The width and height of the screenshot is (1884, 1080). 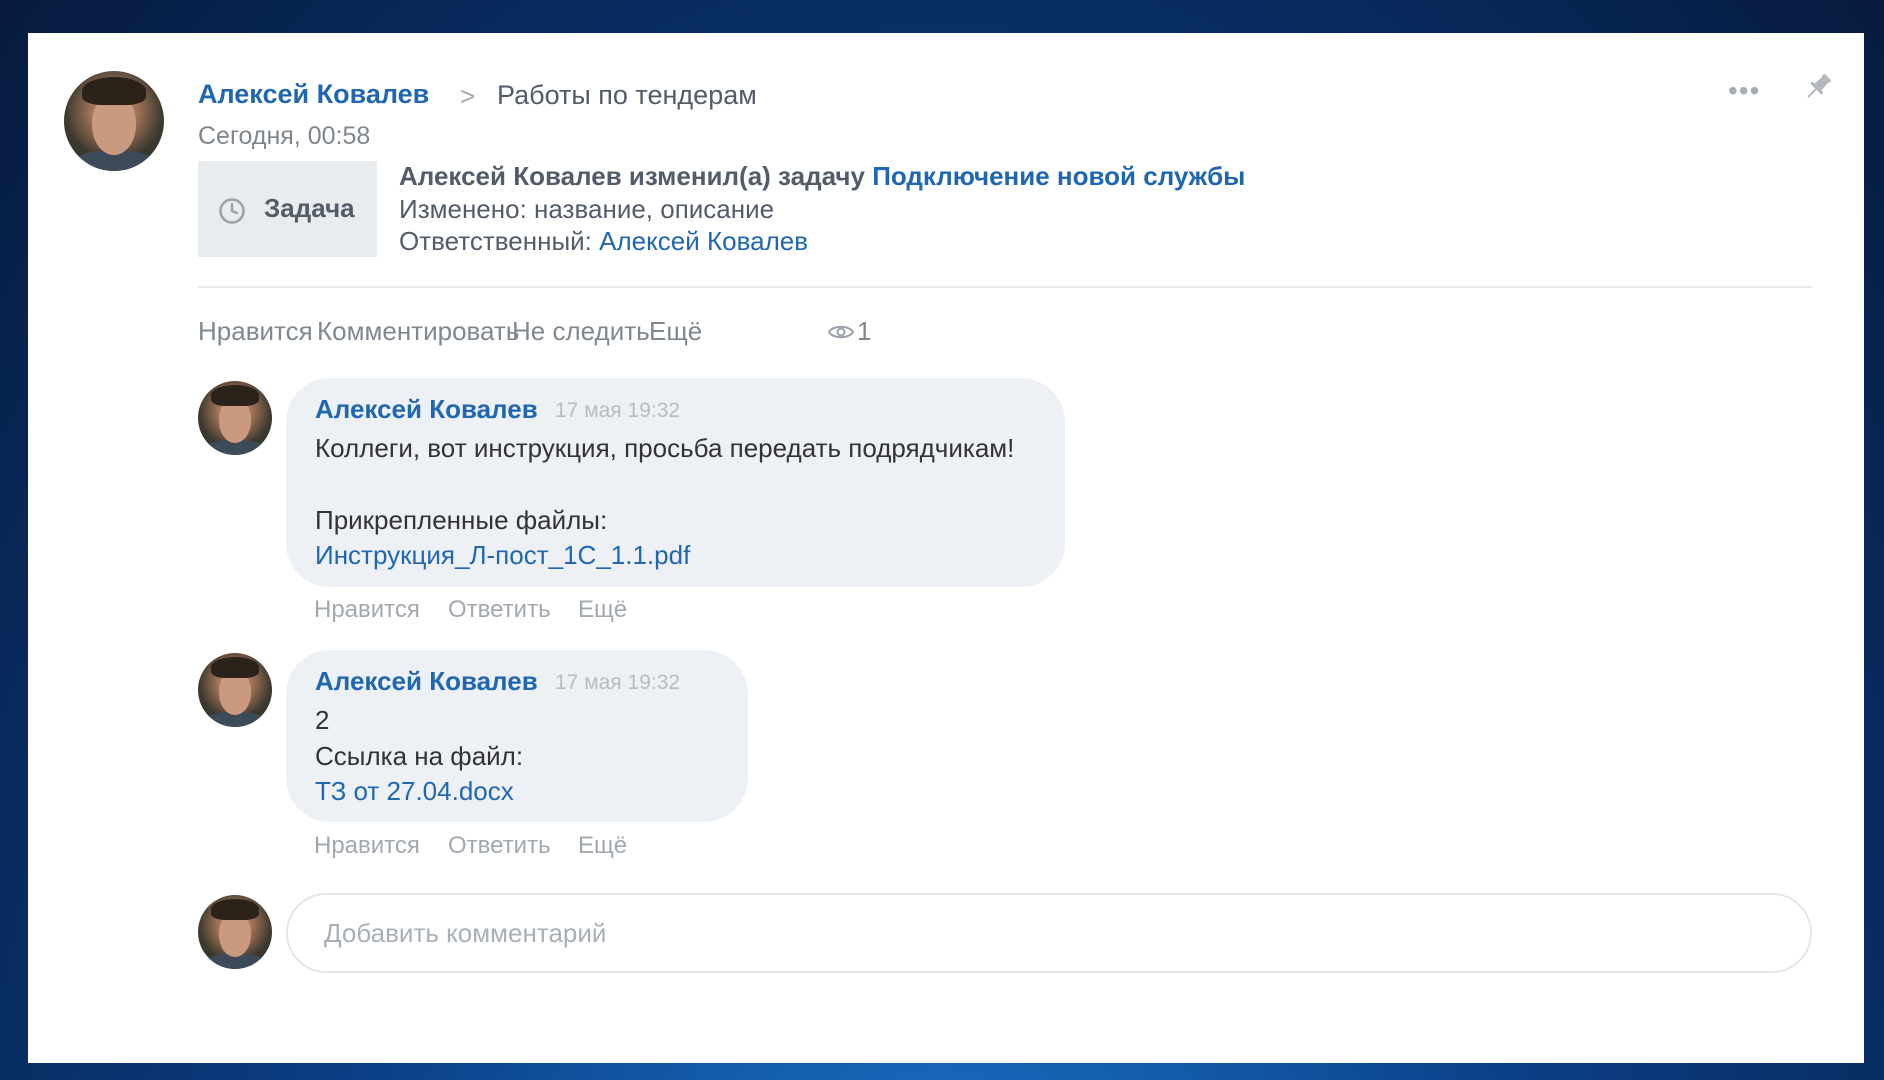 I want to click on more-actions-button: Ещё, so click(x=675, y=331).